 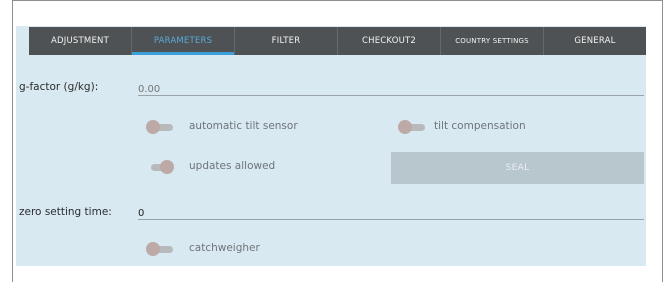 What do you see at coordinates (80, 41) in the screenshot?
I see `tab-adjustment: ADJUSTMENT` at bounding box center [80, 41].